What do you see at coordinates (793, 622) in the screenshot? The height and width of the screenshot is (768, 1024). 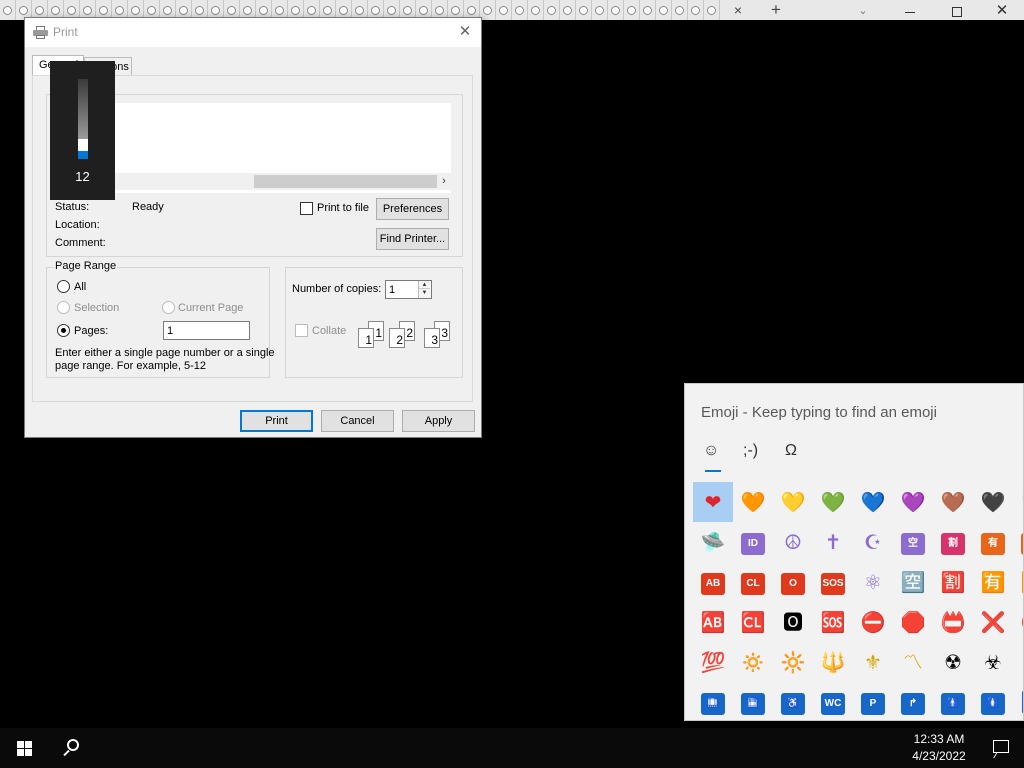 I see `emoji-cell: 🅾` at bounding box center [793, 622].